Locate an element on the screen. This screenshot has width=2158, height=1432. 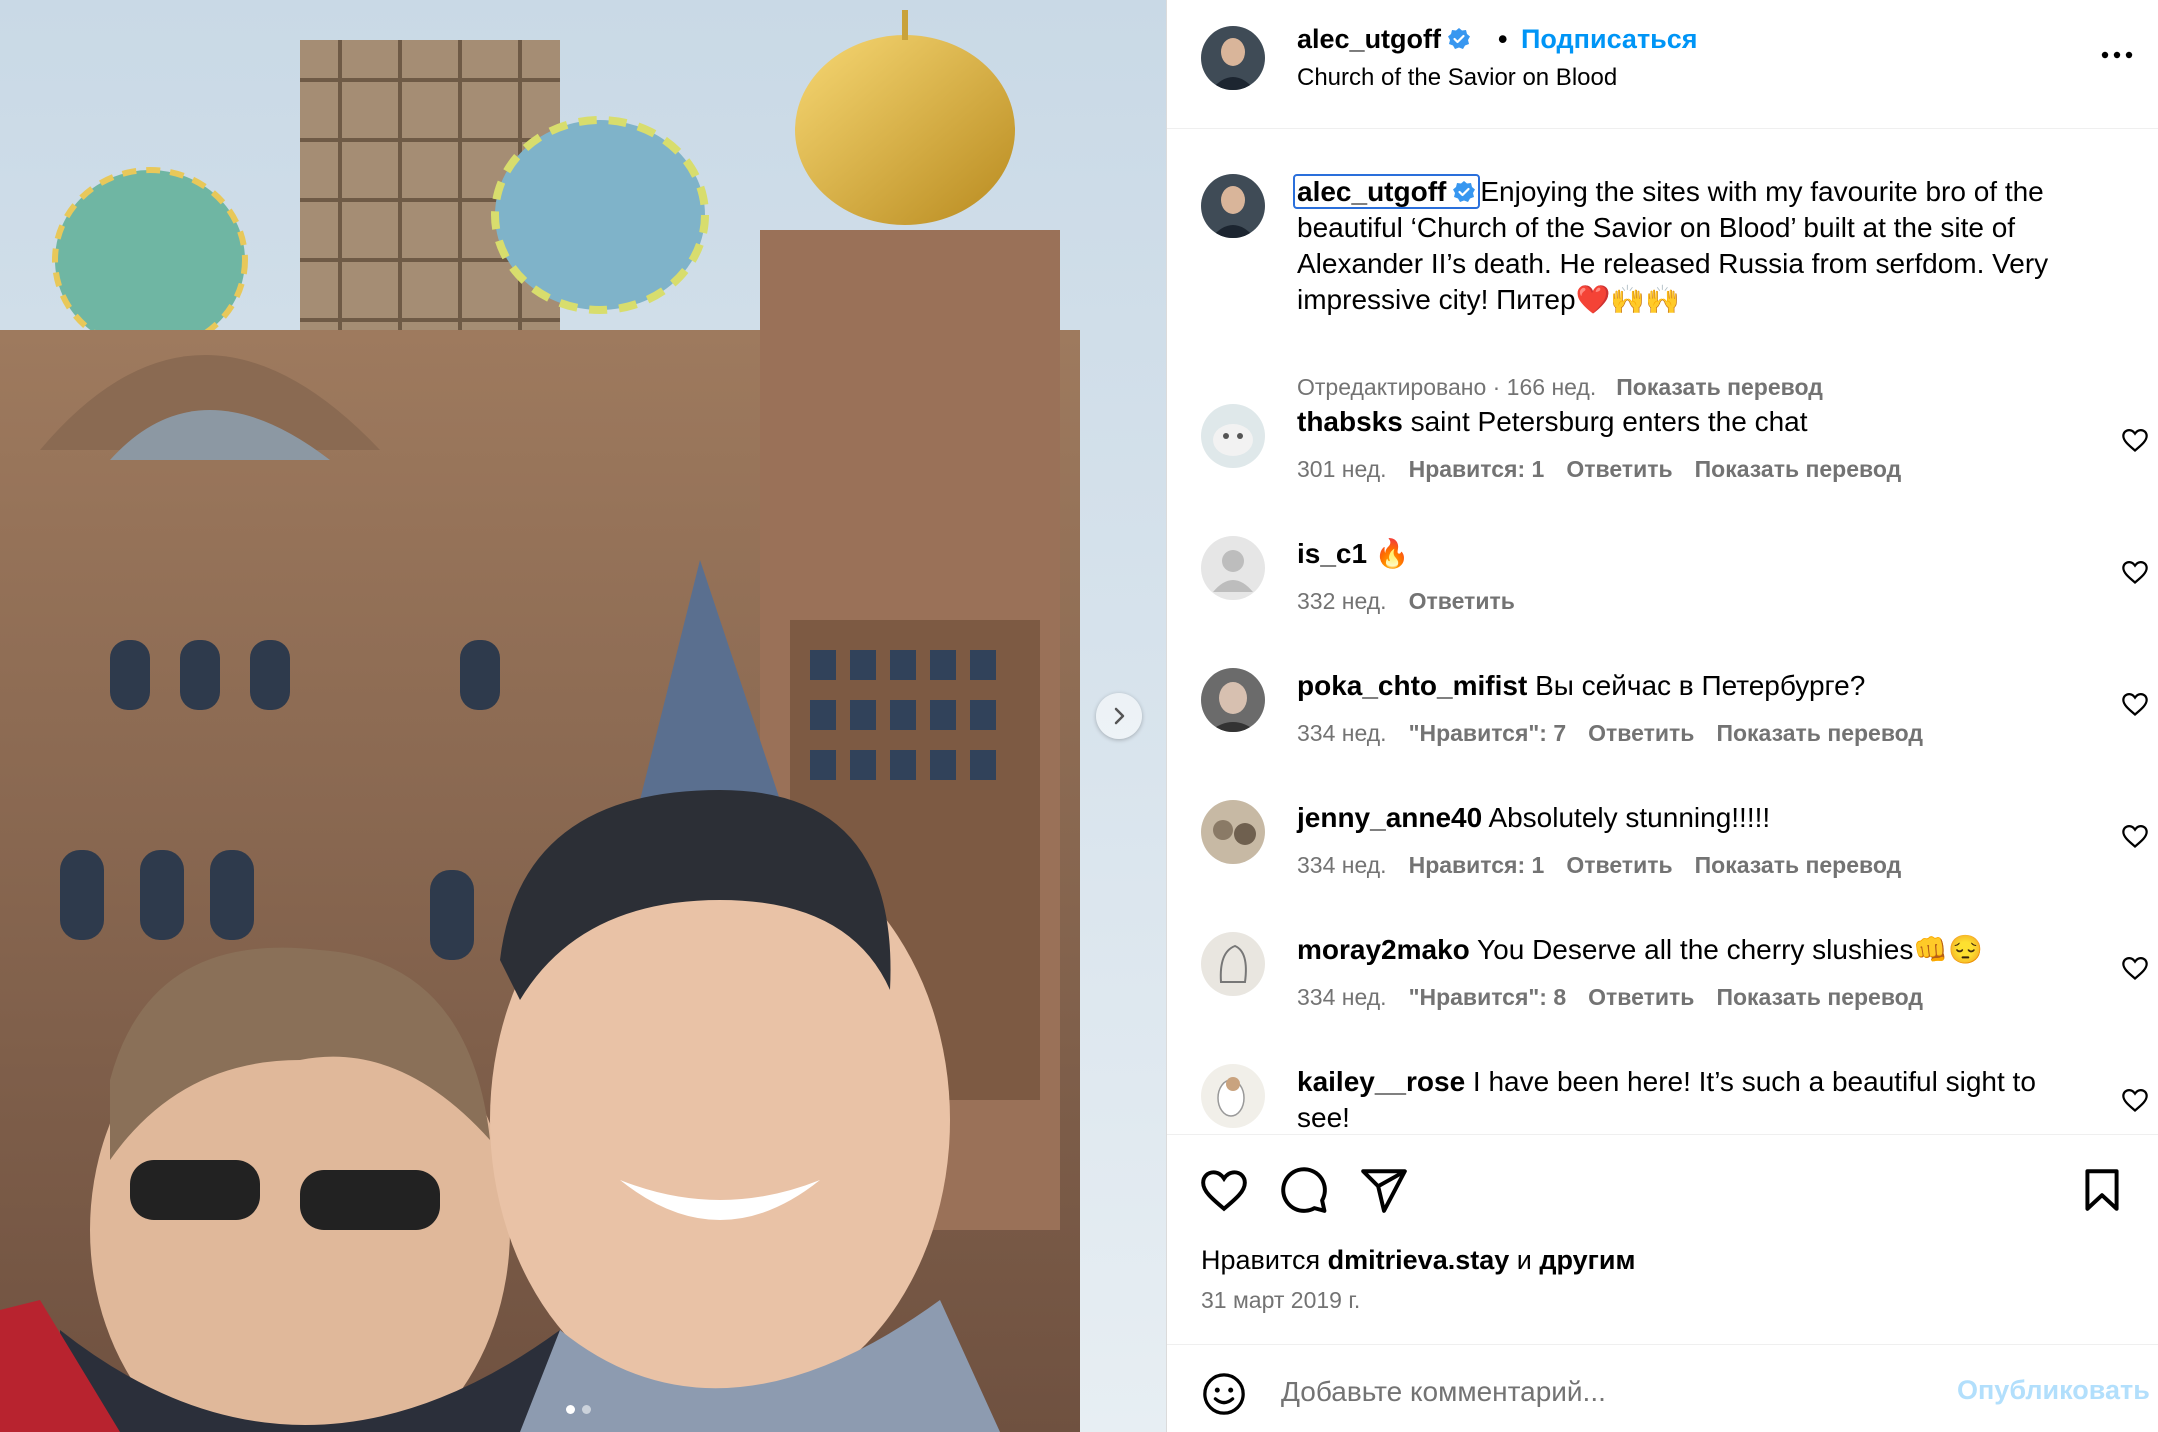
carousel-dot-active is located at coordinates (570, 1409).